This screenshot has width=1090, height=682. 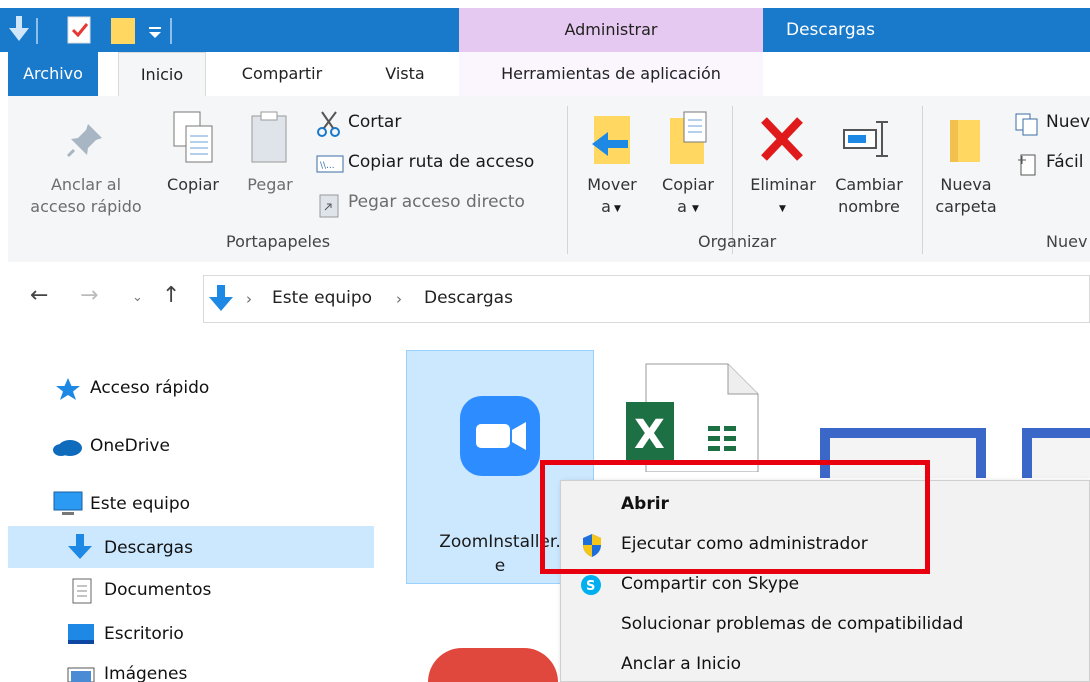 I want to click on folder-icon, so click(x=123, y=30).